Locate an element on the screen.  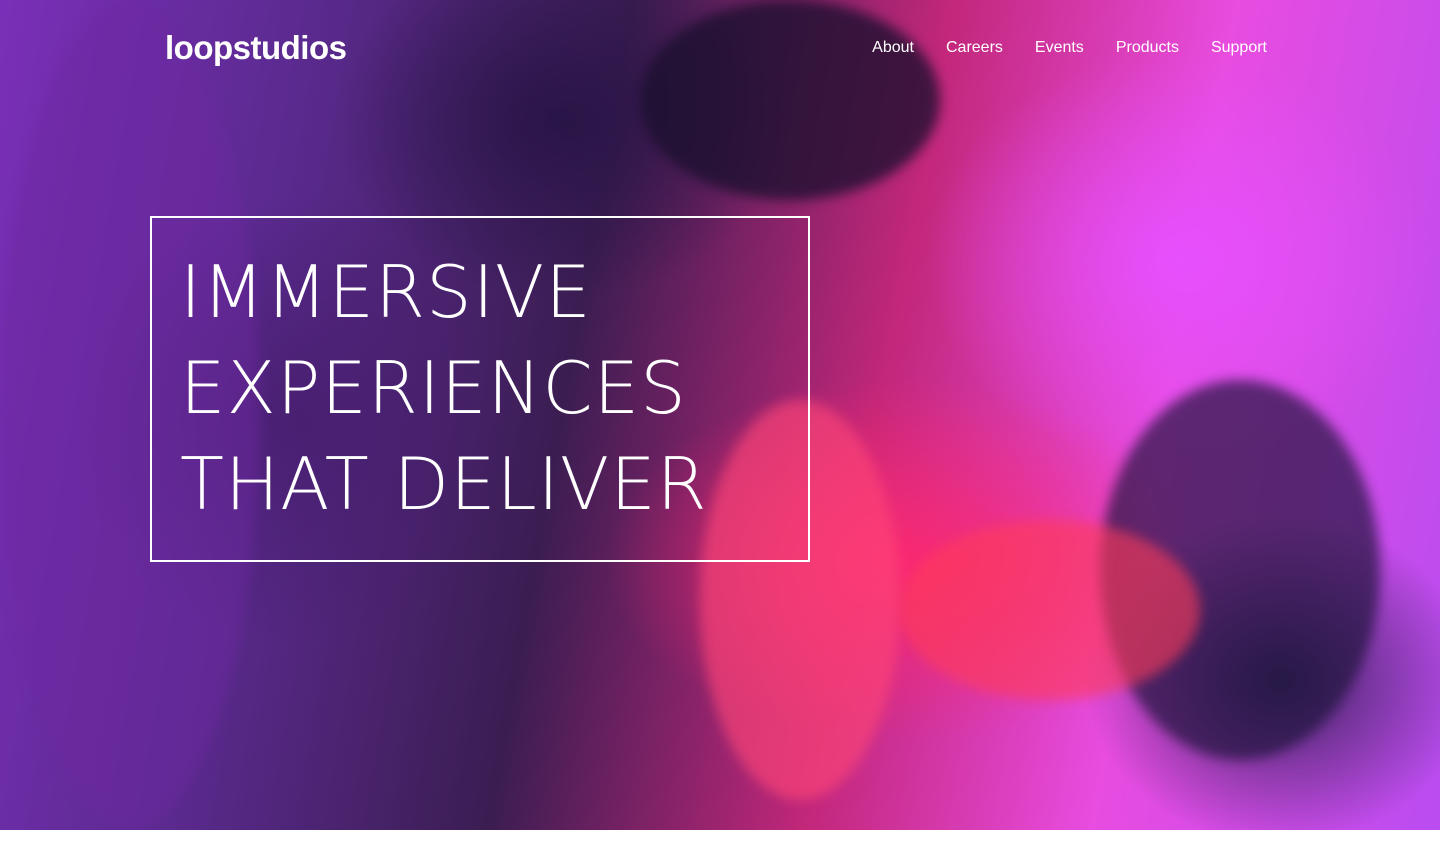
nav-link-events: Events is located at coordinates (1059, 48).